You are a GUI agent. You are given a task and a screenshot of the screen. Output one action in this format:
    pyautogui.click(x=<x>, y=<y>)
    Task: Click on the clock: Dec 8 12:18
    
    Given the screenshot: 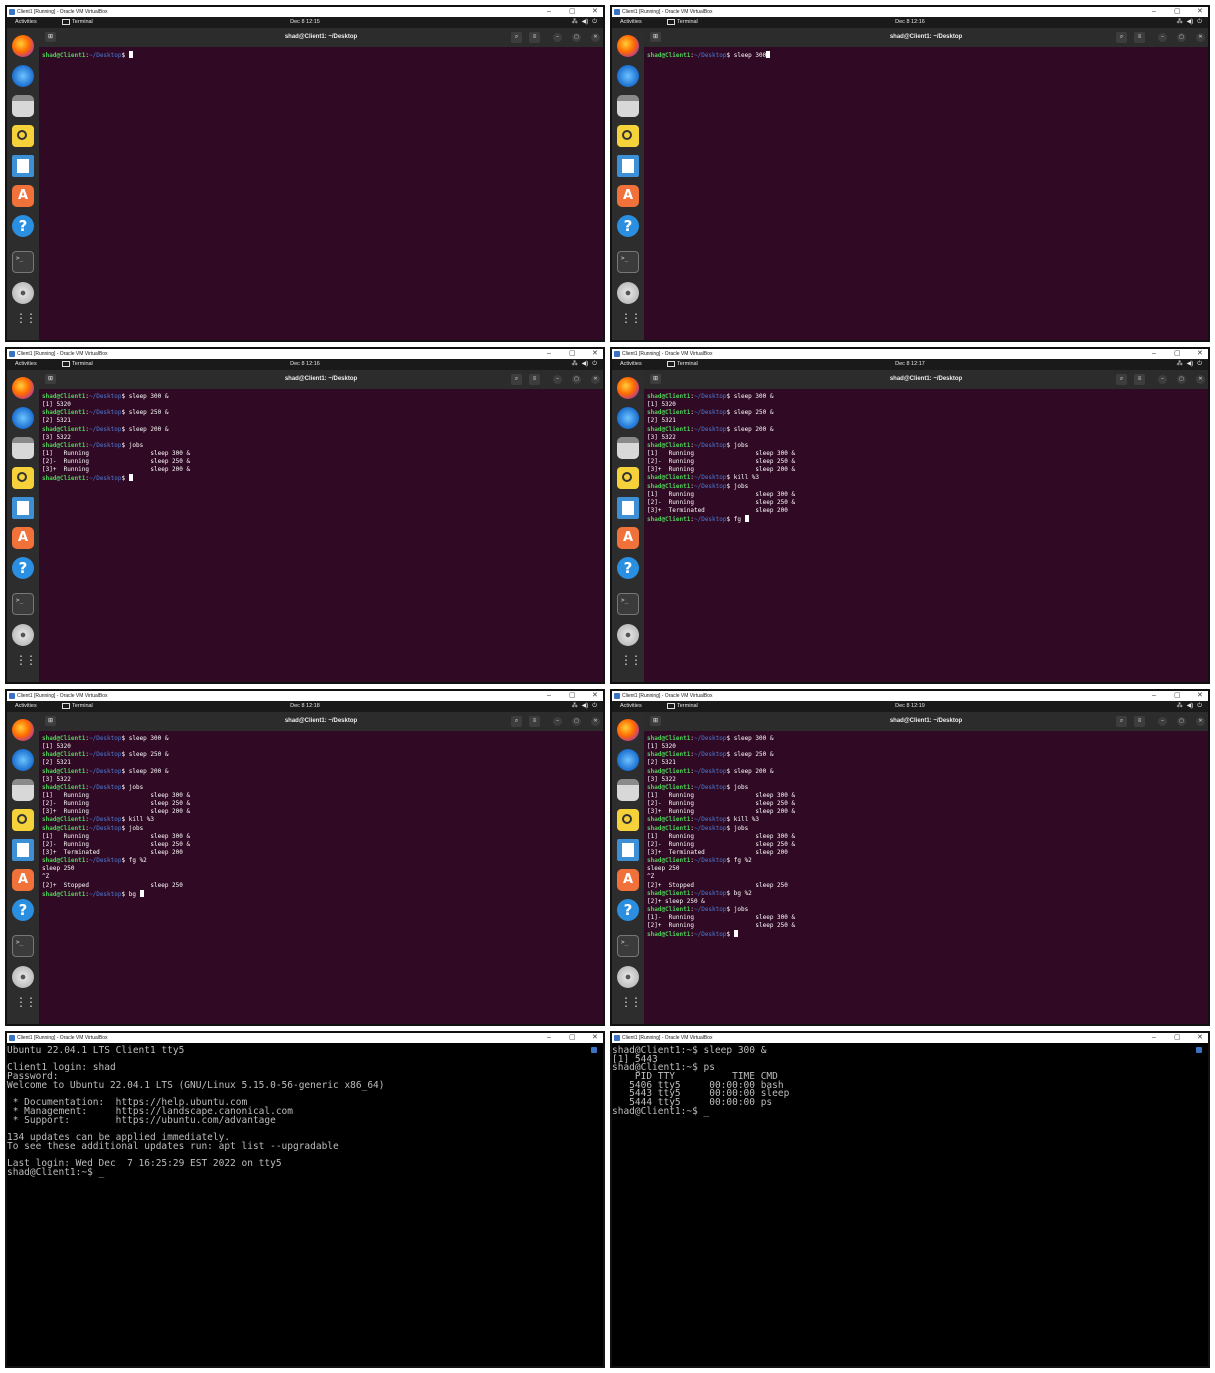 What is the action you would take?
    pyautogui.click(x=305, y=706)
    